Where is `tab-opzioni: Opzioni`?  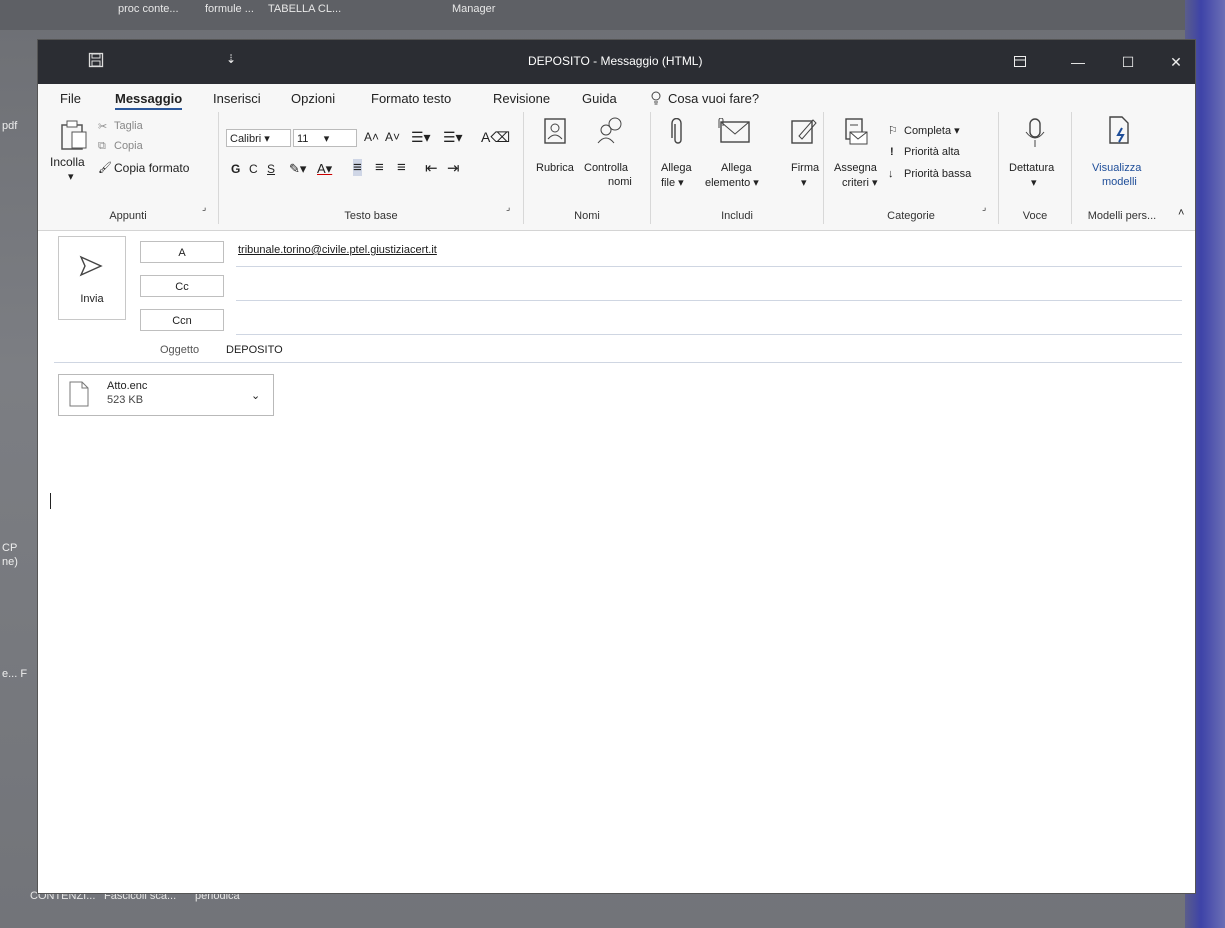 tab-opzioni: Opzioni is located at coordinates (313, 98).